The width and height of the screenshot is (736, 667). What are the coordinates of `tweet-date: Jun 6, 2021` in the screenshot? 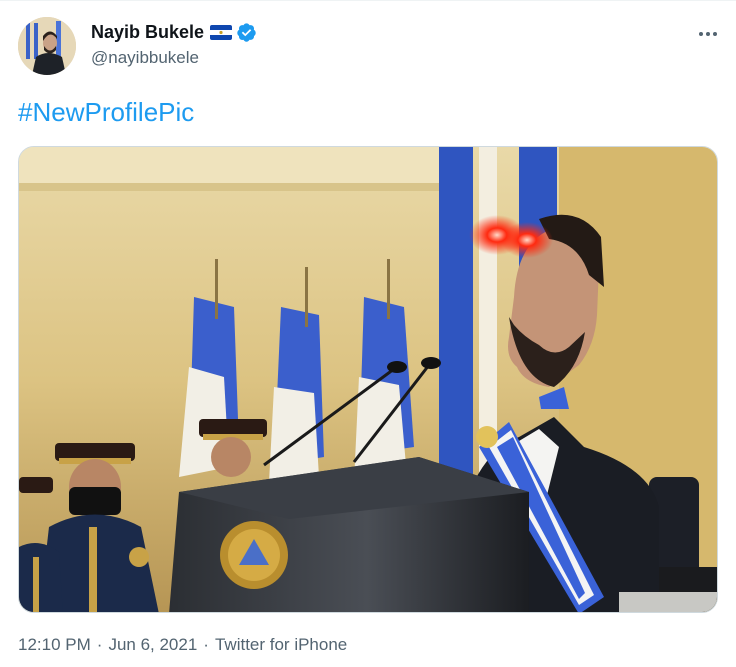 It's located at (152, 645).